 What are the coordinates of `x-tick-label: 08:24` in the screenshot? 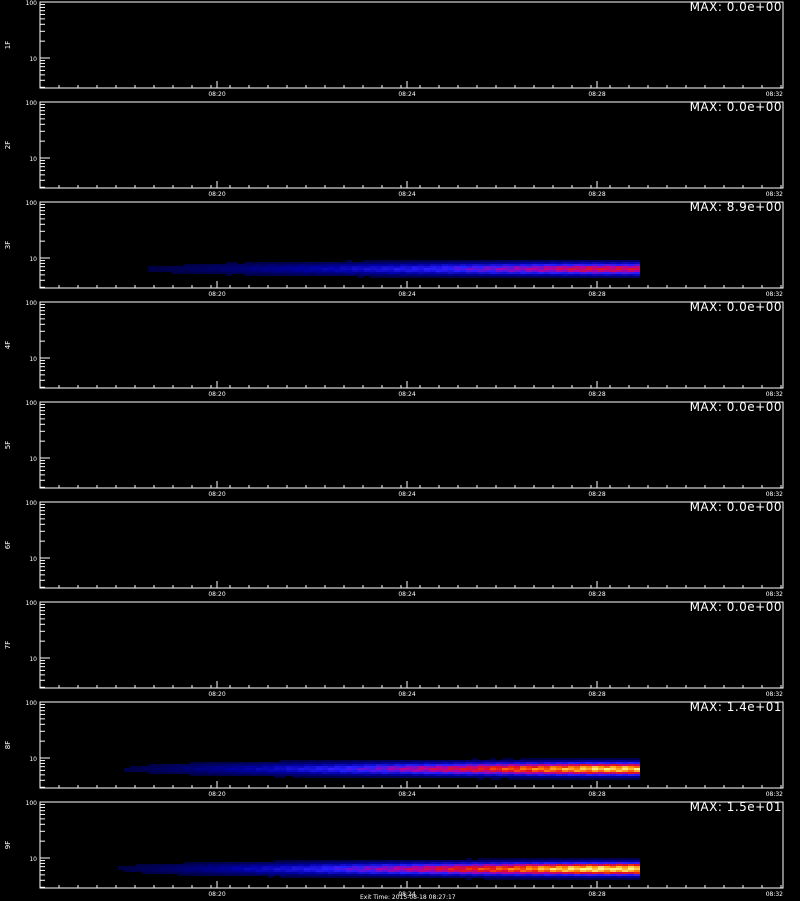 It's located at (406, 394).